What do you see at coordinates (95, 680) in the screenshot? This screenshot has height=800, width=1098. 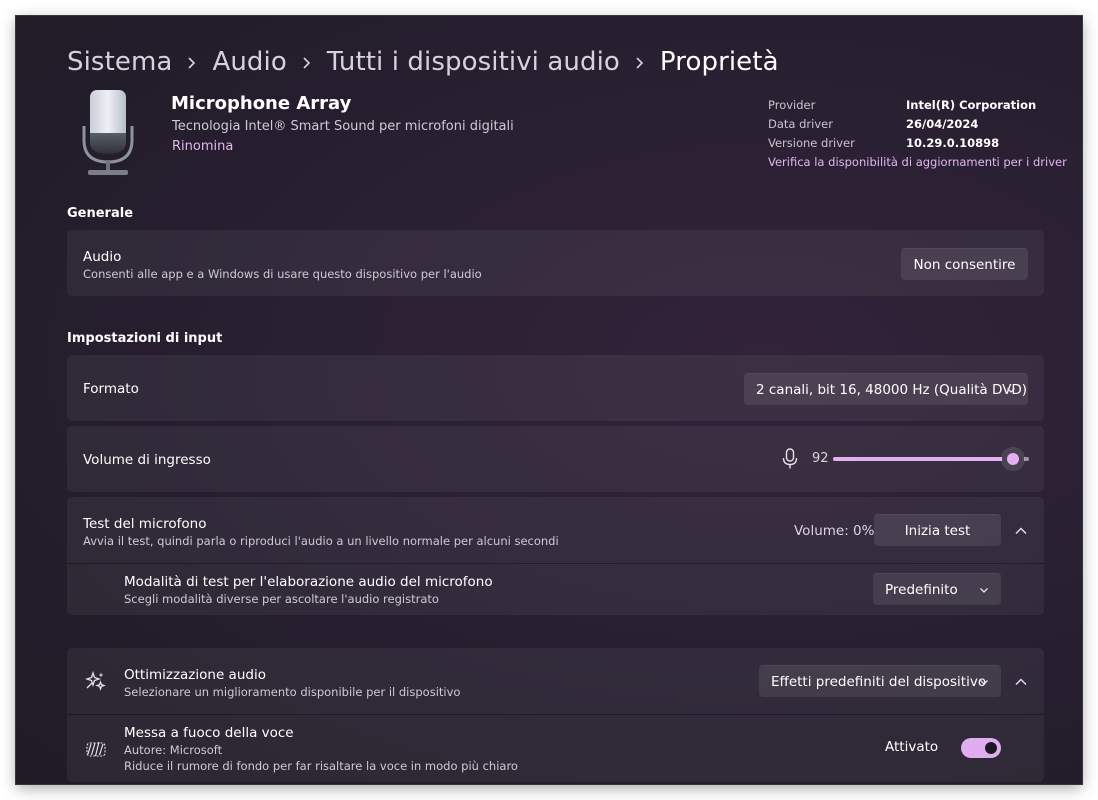 I see `sparkle-icon` at bounding box center [95, 680].